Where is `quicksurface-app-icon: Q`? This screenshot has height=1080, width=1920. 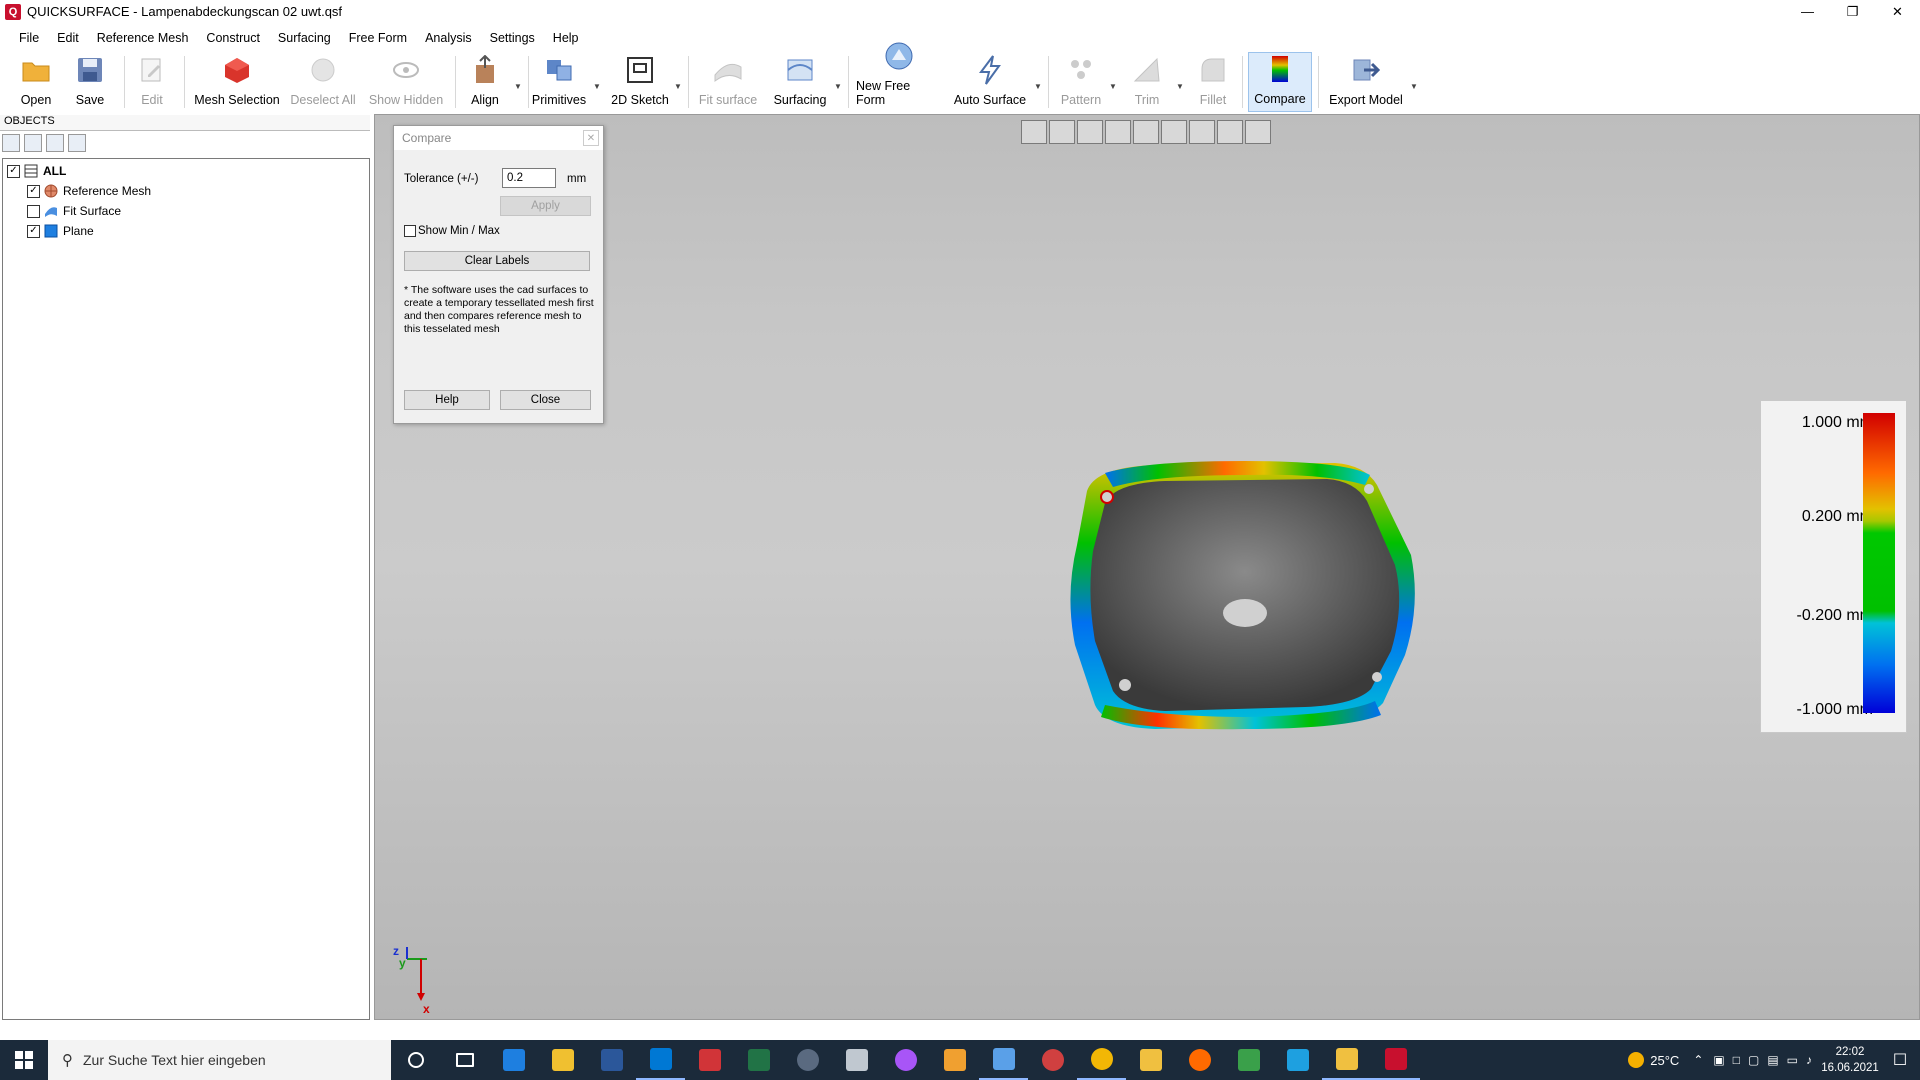
quicksurface-app-icon: Q is located at coordinates (13, 11).